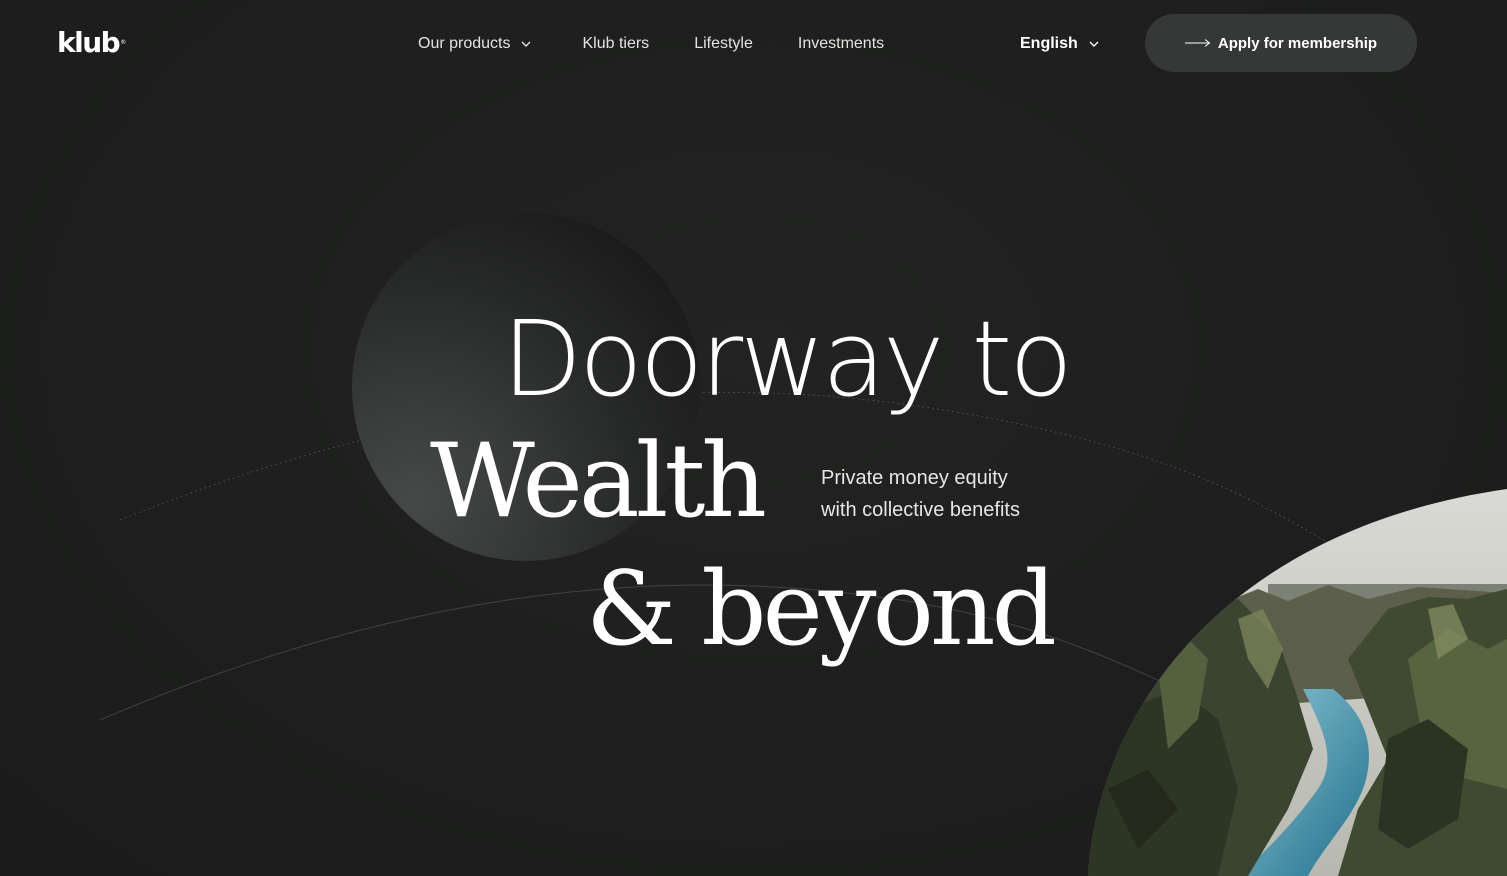 The height and width of the screenshot is (876, 1507). I want to click on klub-logo: klub®, so click(91, 42).